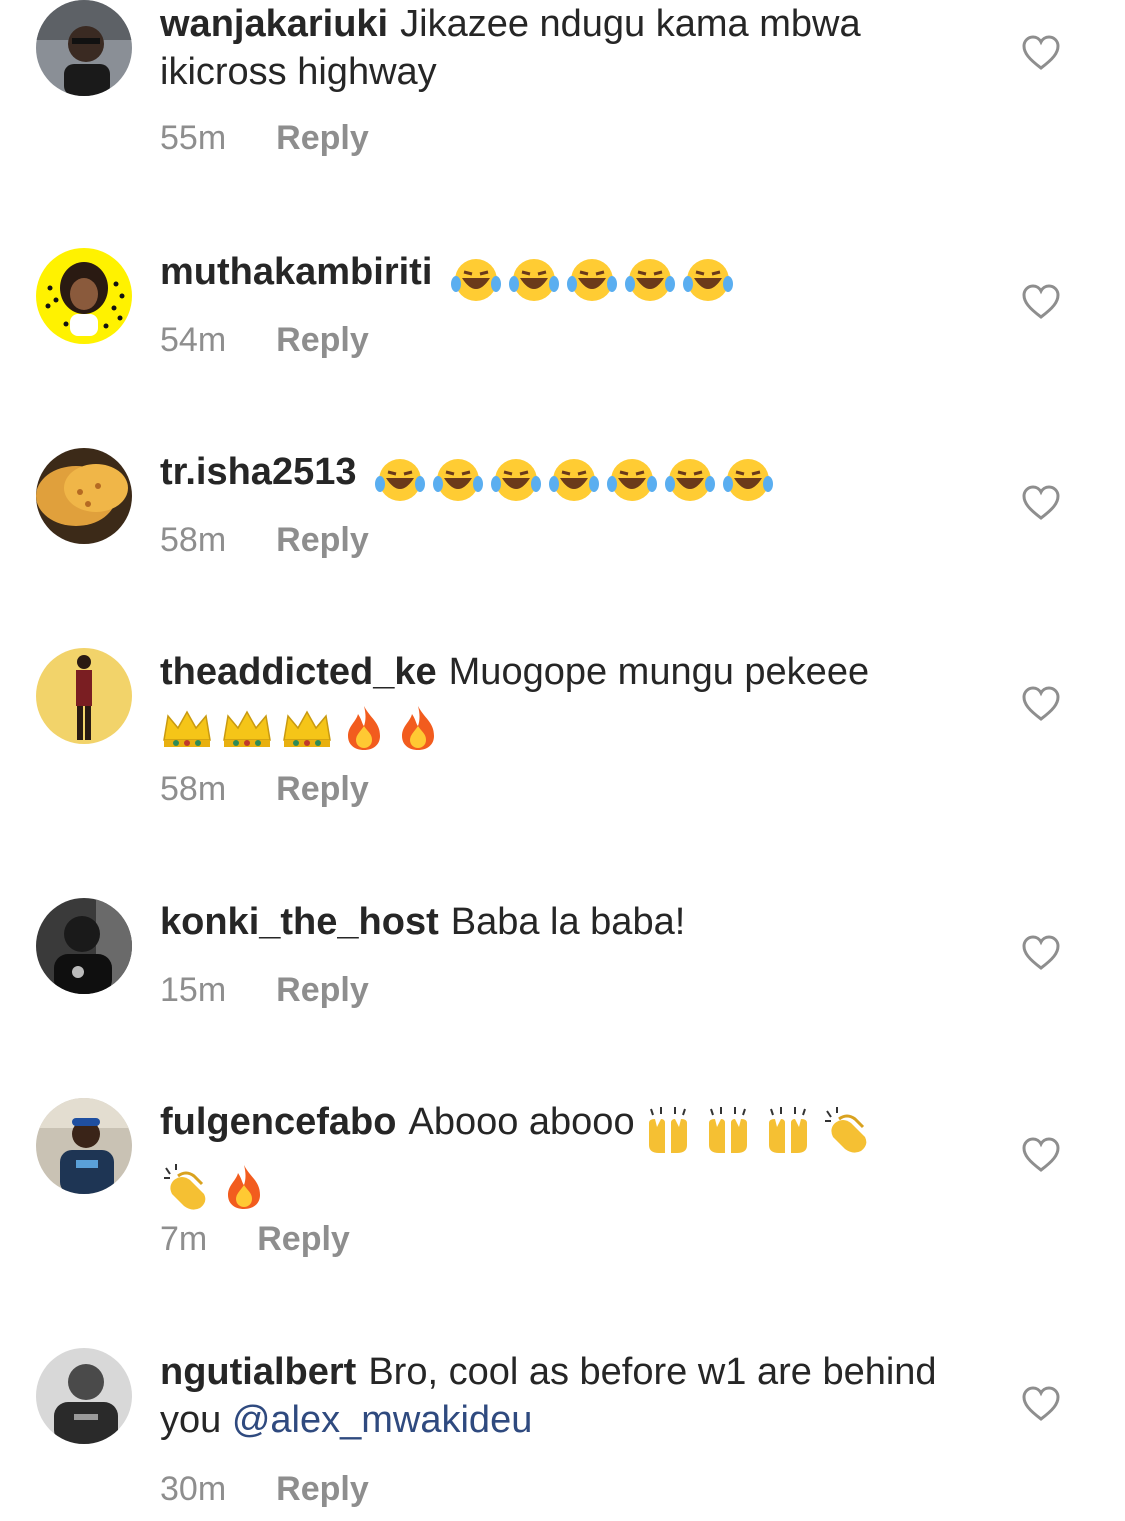 The width and height of the screenshot is (1125, 1521). I want to click on comment-body: muthakambiriti, so click(570, 276).